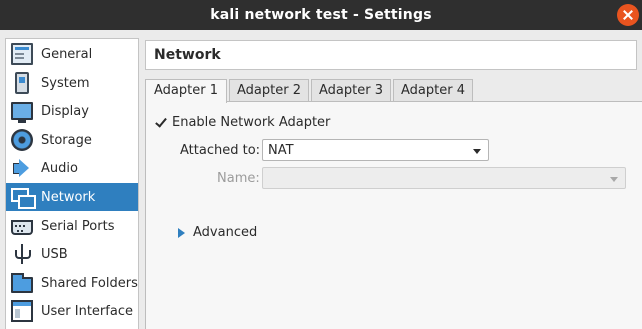 The height and width of the screenshot is (329, 642). I want to click on sidebar-item-usb: USB, so click(72, 254).